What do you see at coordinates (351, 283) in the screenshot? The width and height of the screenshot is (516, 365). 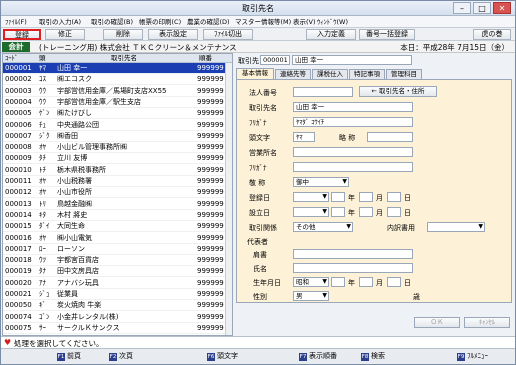 I see `year-label: 年` at bounding box center [351, 283].